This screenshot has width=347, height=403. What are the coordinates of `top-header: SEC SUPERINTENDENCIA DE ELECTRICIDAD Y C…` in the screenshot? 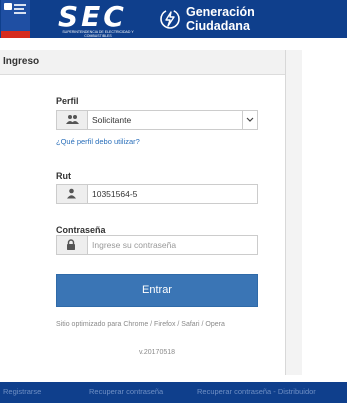 It's located at (173, 19).